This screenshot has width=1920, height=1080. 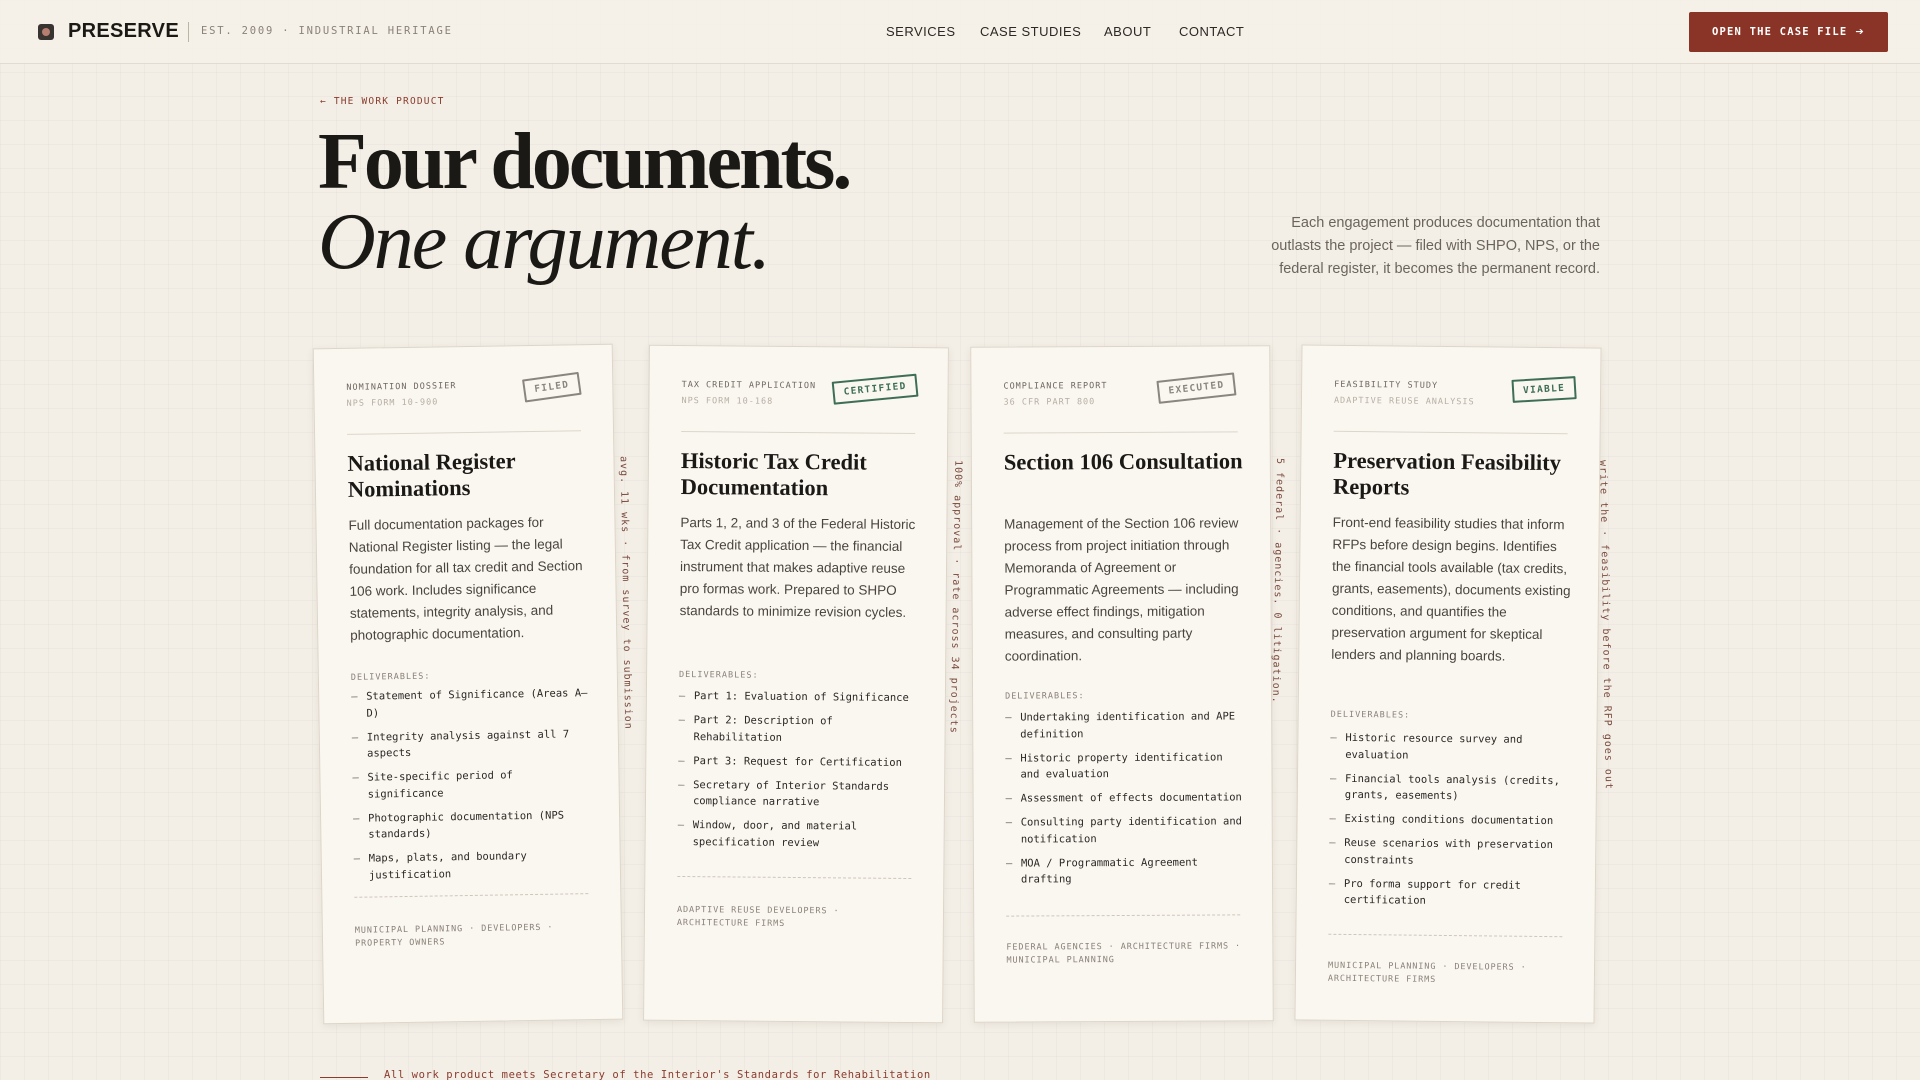 I want to click on list-item: MOA / Programmatic Agreement drafting, so click(x=1125, y=871).